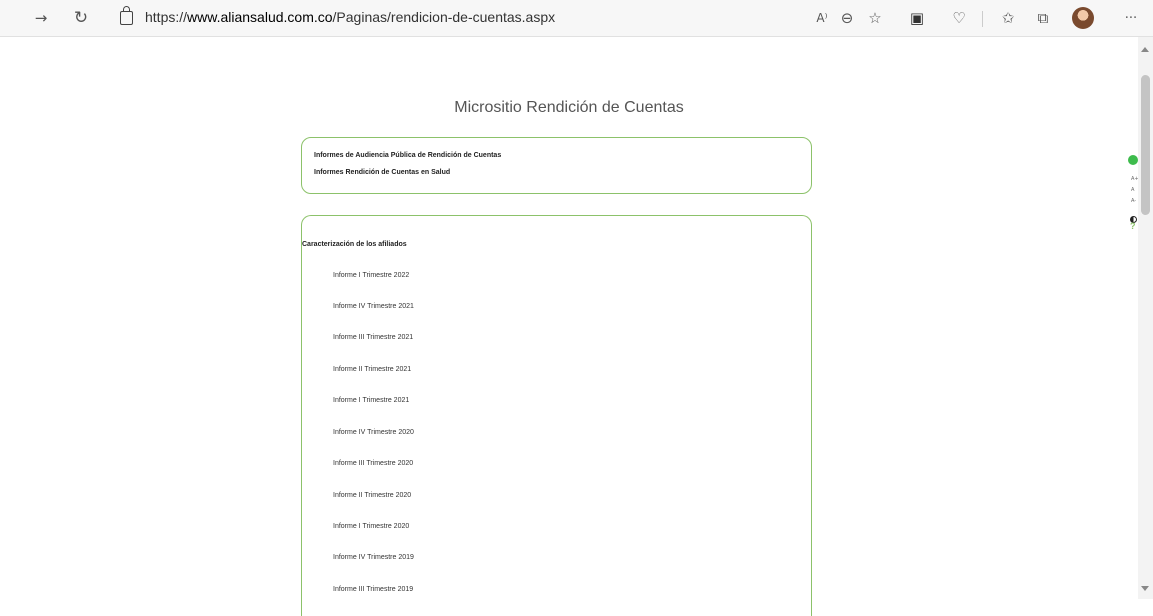 This screenshot has width=1153, height=616. Describe the element at coordinates (373, 557) in the screenshot. I see `report-link: Informe IV Trimestre 2019` at that location.